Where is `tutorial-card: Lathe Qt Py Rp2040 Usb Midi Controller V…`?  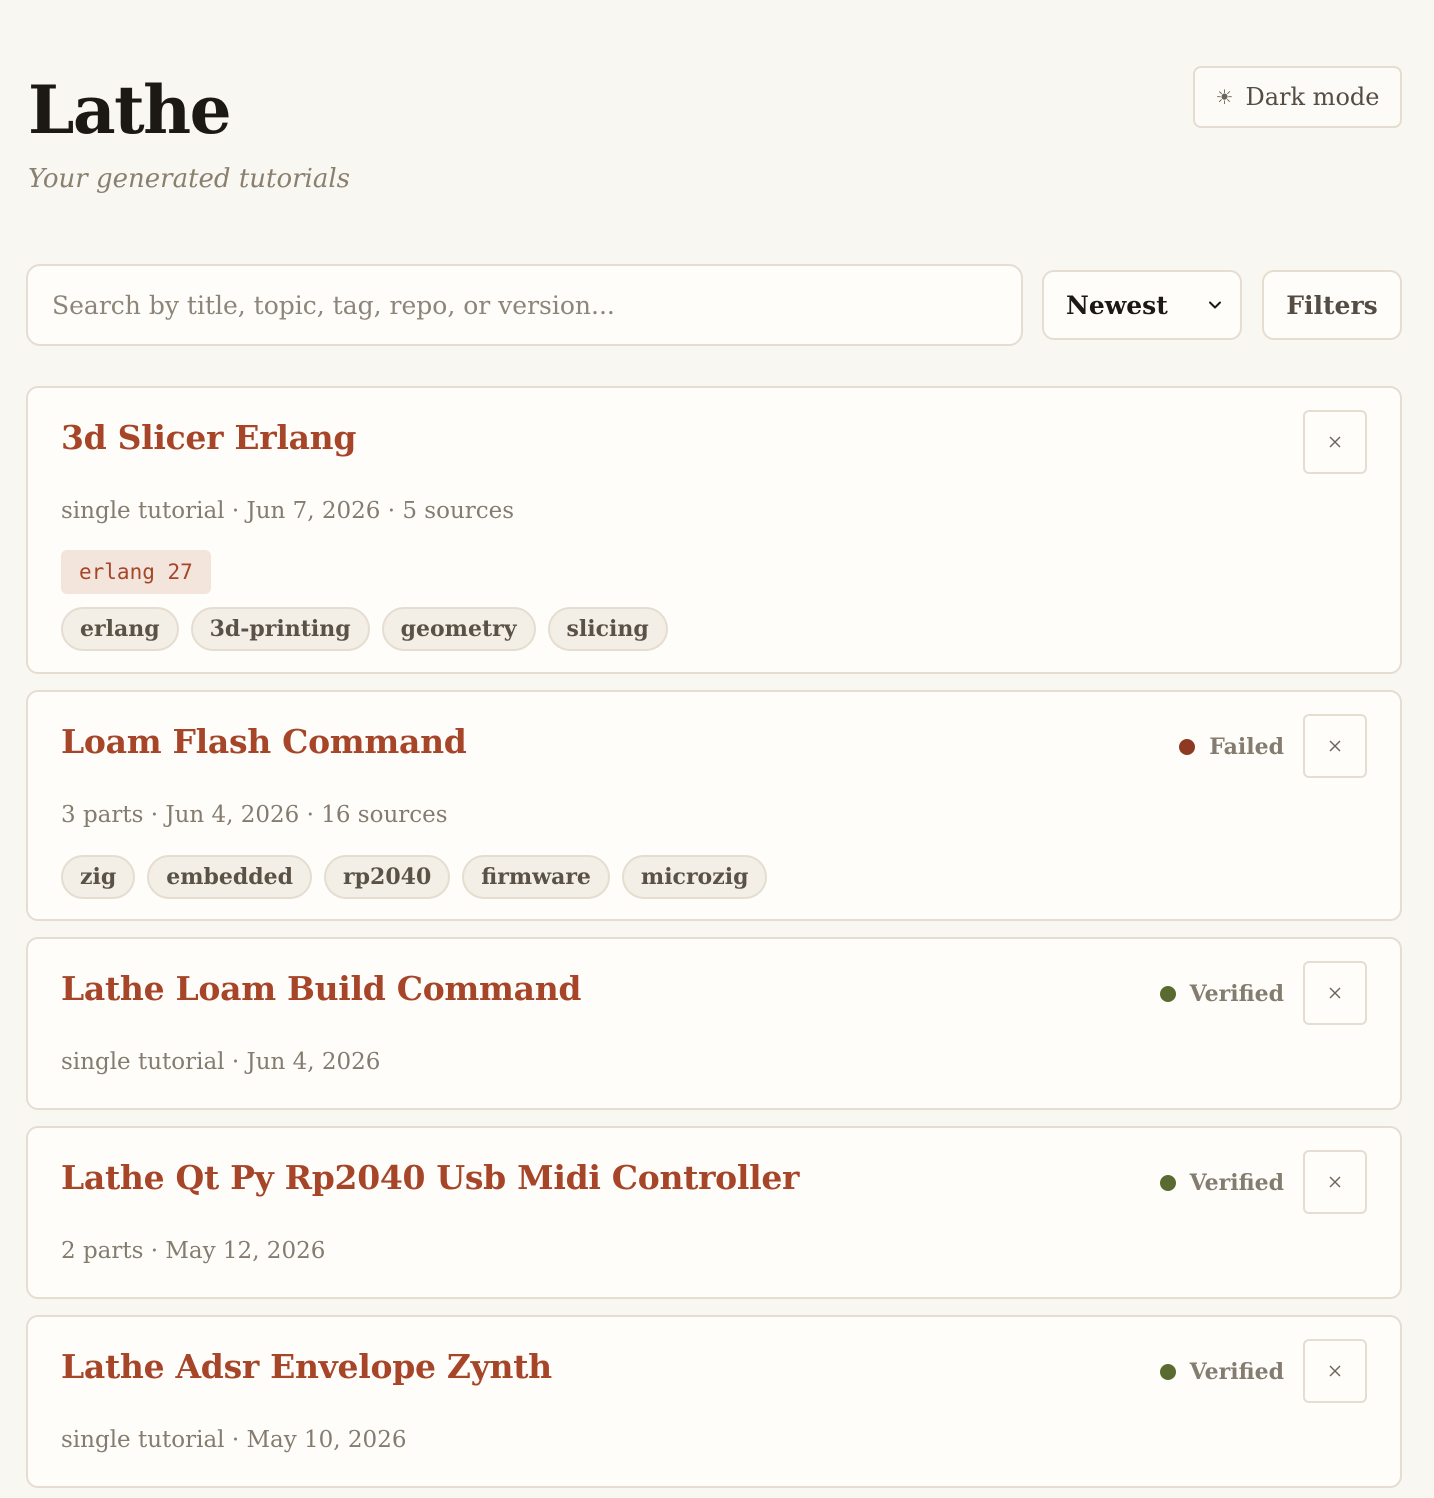 tutorial-card: Lathe Qt Py Rp2040 Usb Midi Controller V… is located at coordinates (714, 1212).